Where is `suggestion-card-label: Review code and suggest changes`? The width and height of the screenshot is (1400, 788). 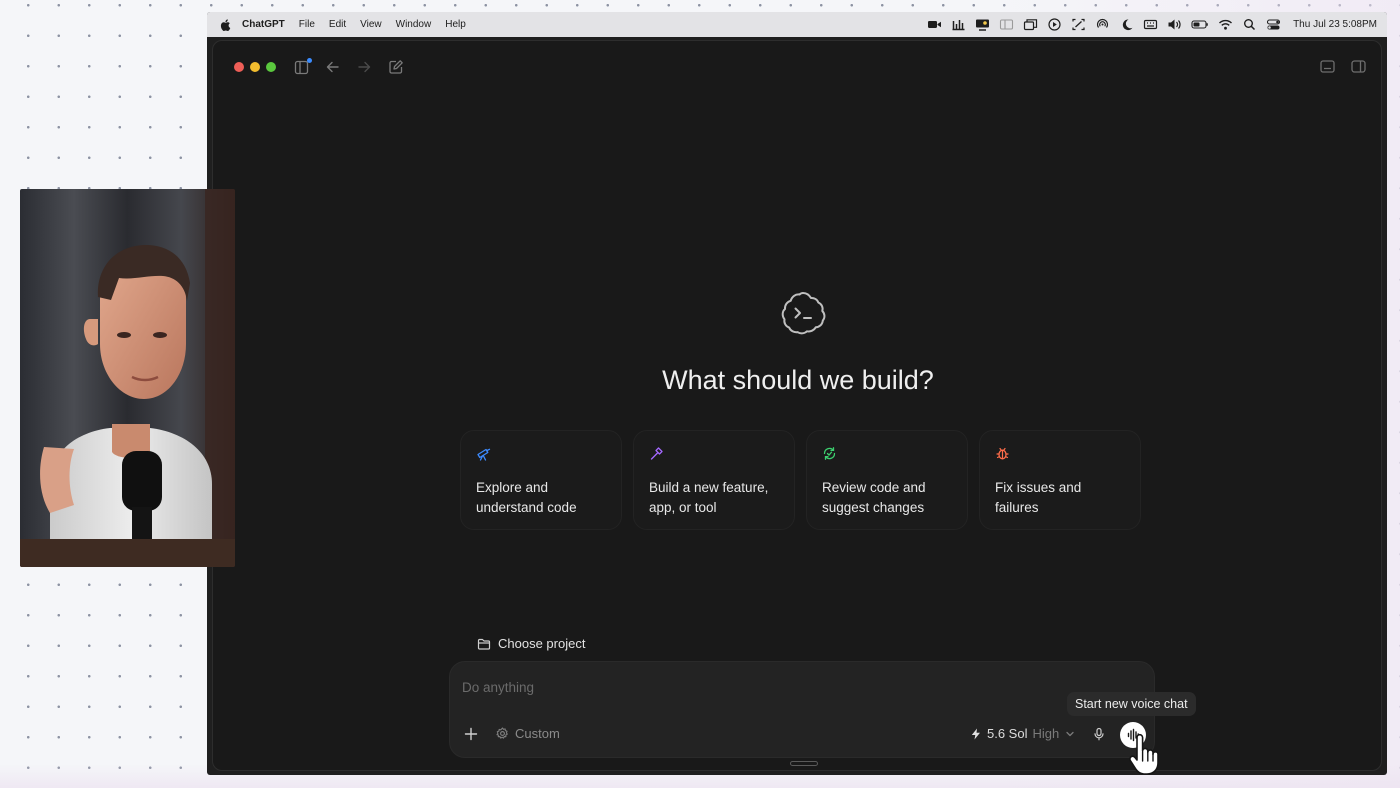
suggestion-card-label: Review code and suggest changes is located at coordinates (874, 497).